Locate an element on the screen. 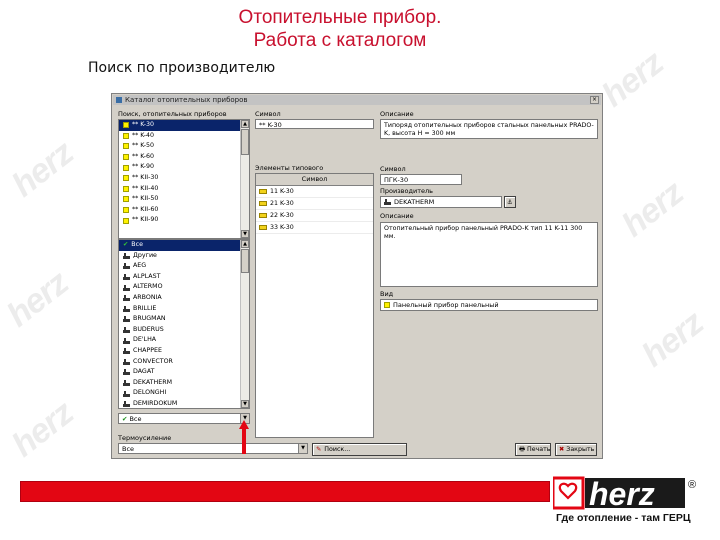 The height and width of the screenshot is (540, 720). element-row: 11 K-30 is located at coordinates (314, 192).